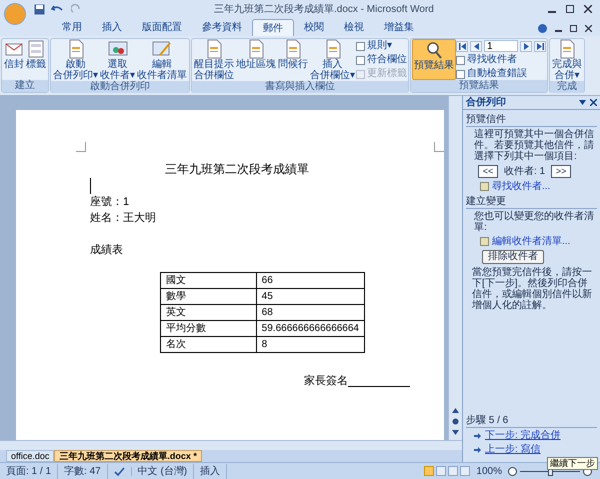 The width and height of the screenshot is (600, 479). I want to click on browse-object-icon, so click(455, 421).